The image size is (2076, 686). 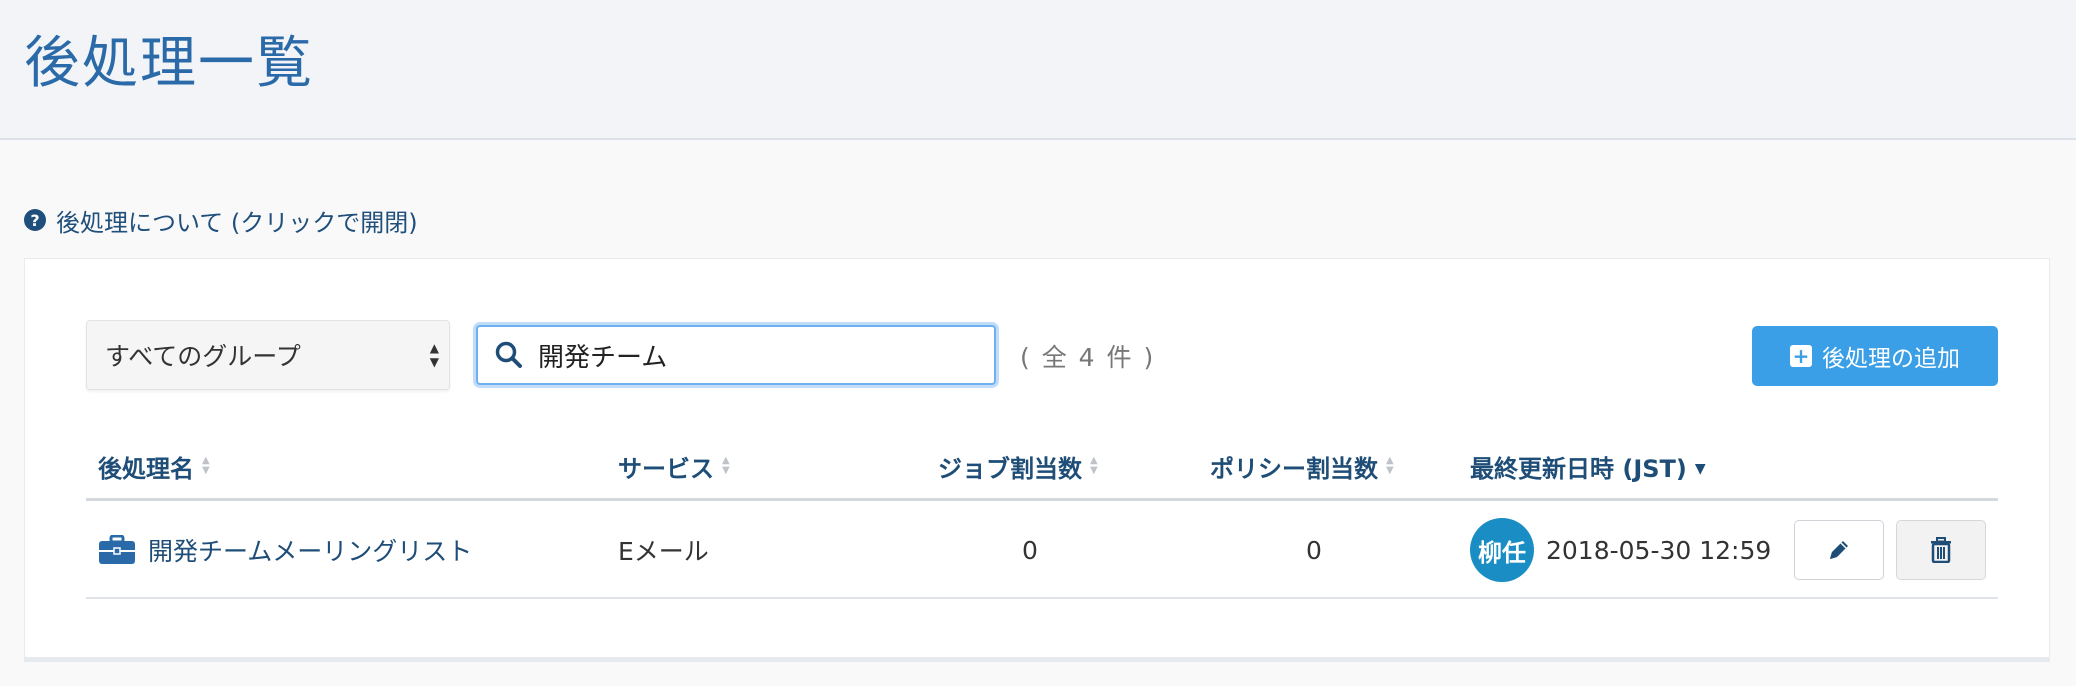 I want to click on postprocess-name-link: 開発チームメーリングリスト, so click(x=285, y=550).